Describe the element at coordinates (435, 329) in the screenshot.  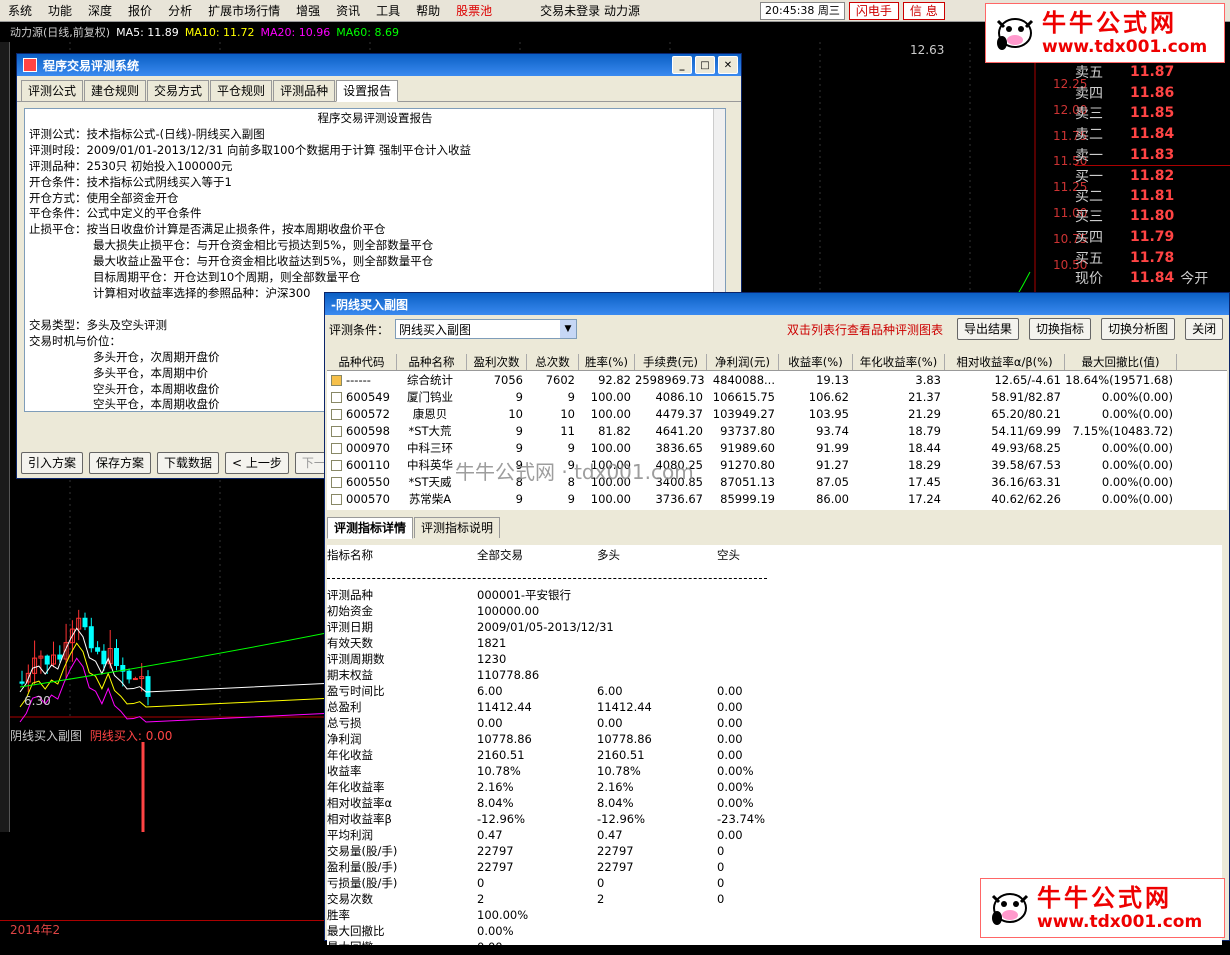
I see `cond-select-value: 阴线买入副图` at that location.